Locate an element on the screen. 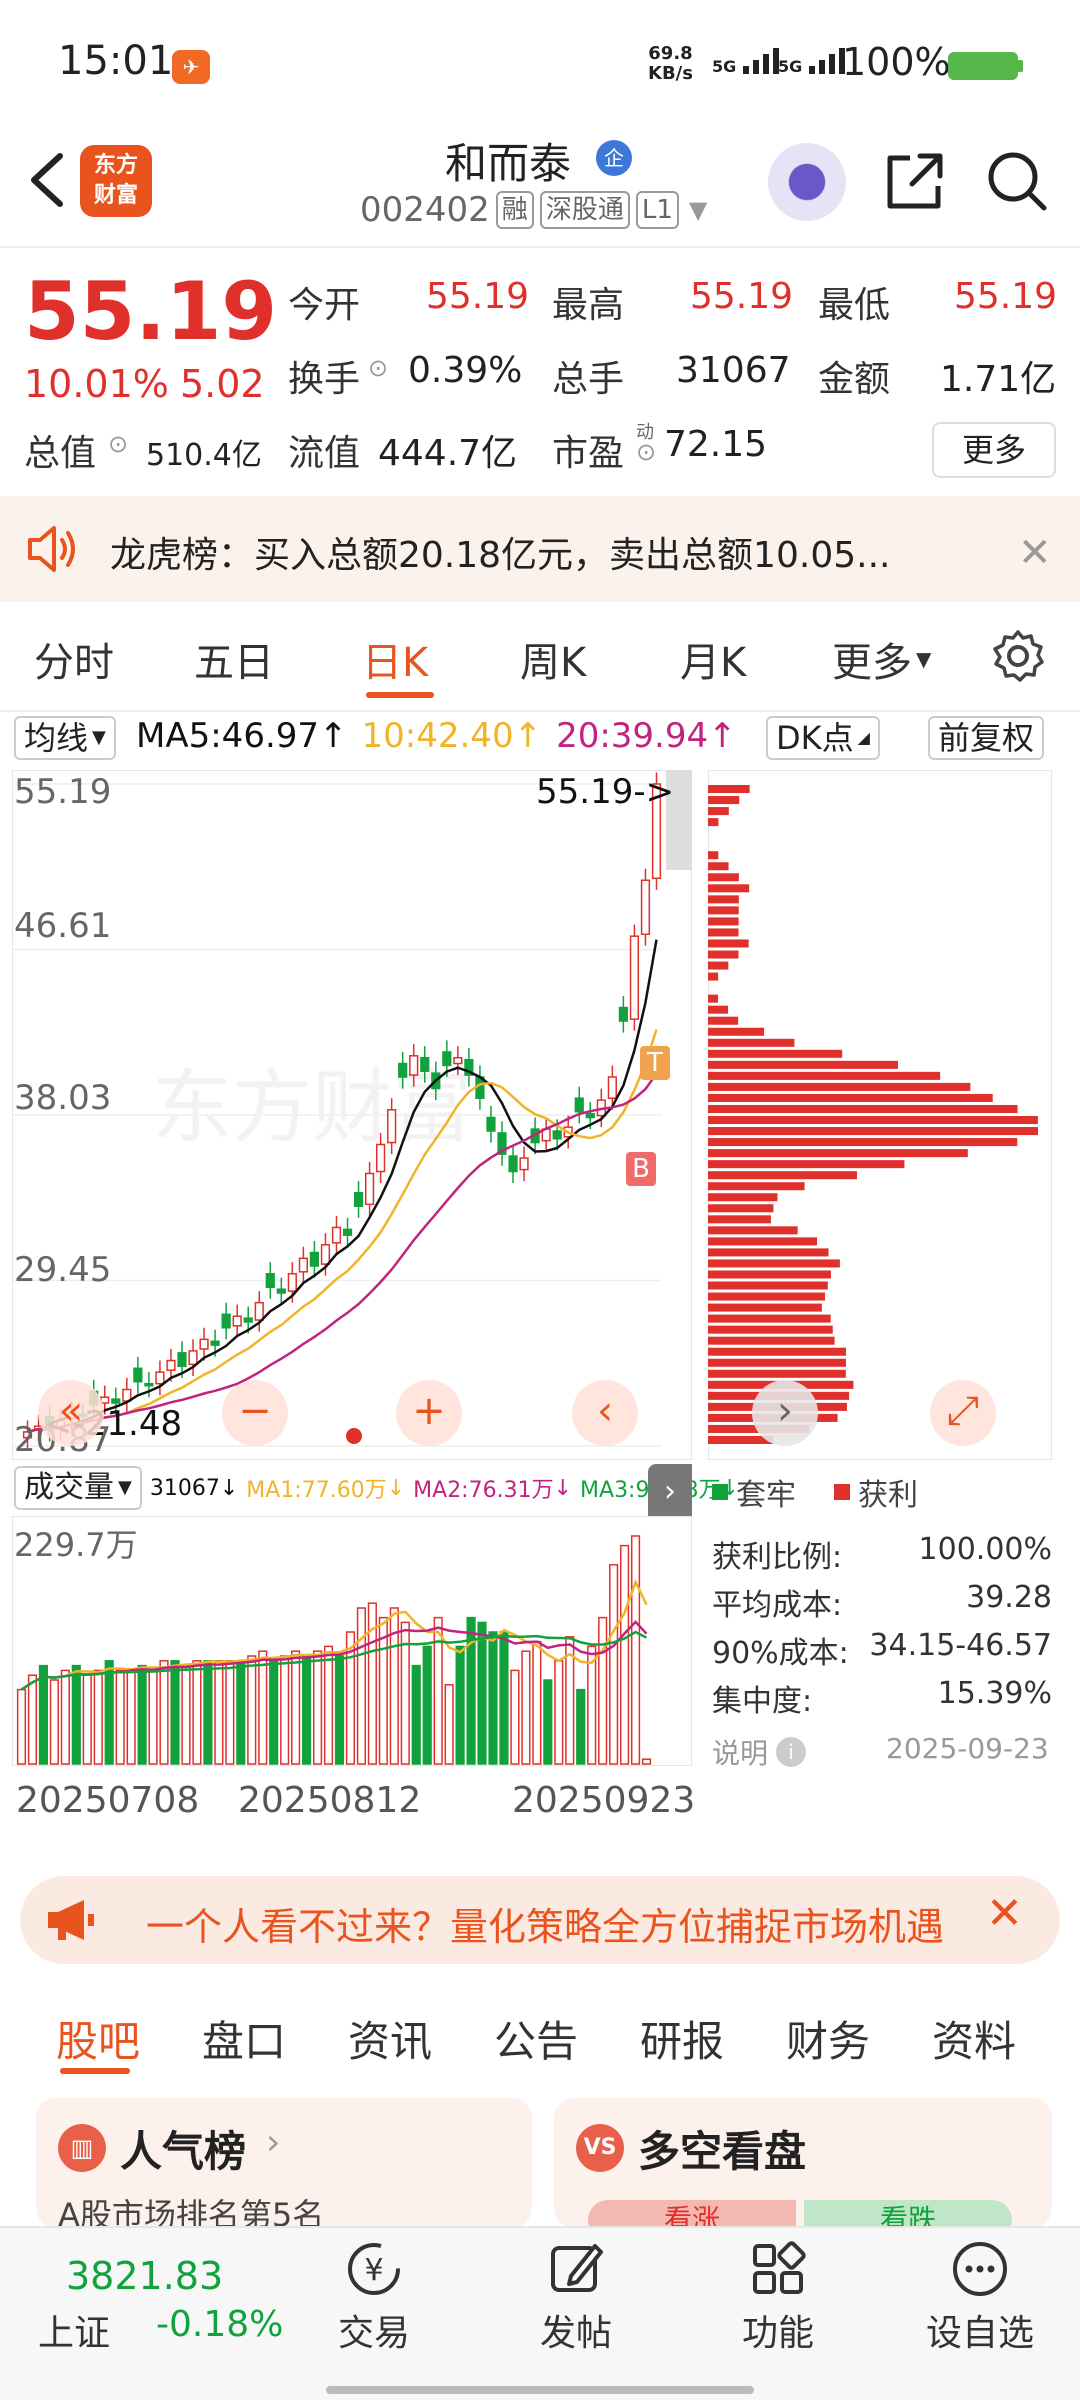 This screenshot has height=2400, width=1080. trade-marker-t: T is located at coordinates (655, 1063).